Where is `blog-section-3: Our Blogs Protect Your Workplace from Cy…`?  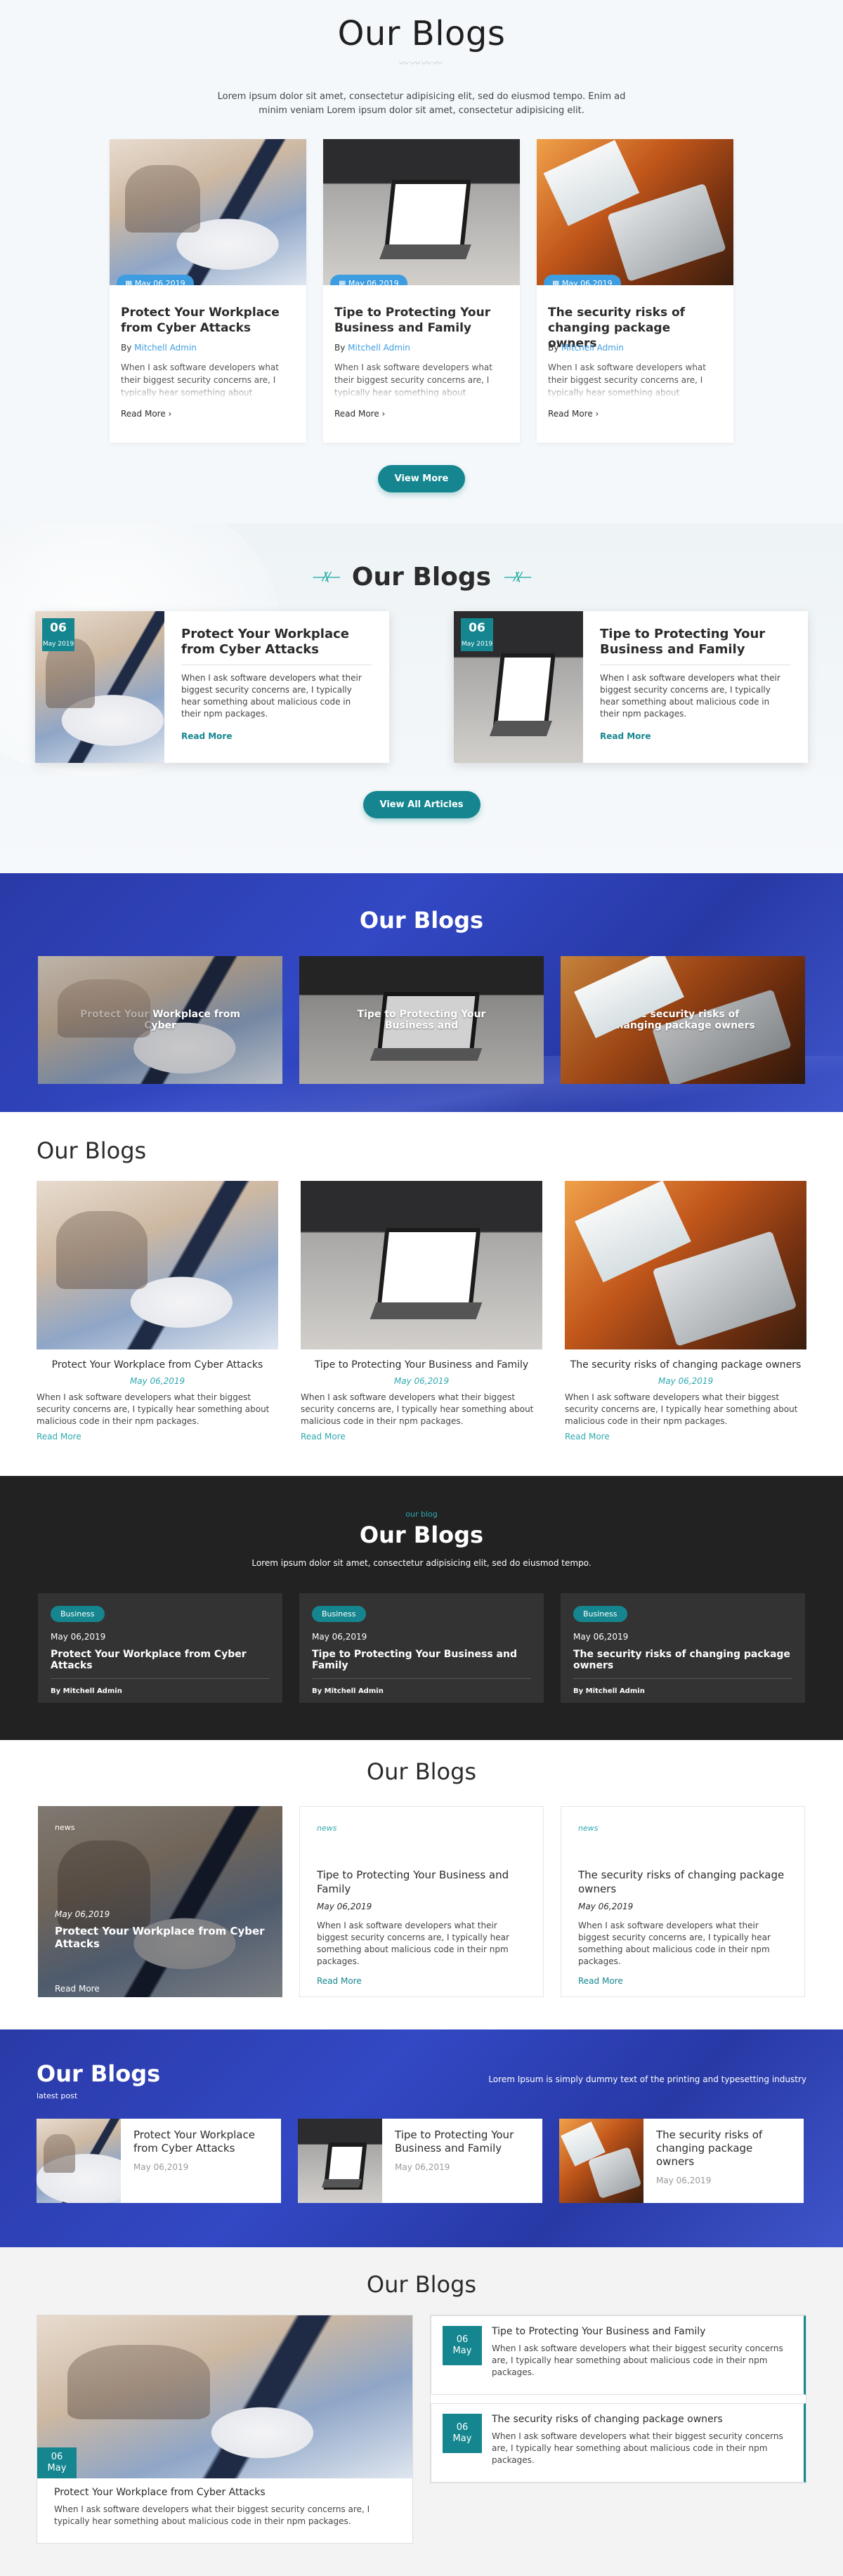
blog-section-3: Our Blogs Protect Your Workplace from Cy… is located at coordinates (421, 992).